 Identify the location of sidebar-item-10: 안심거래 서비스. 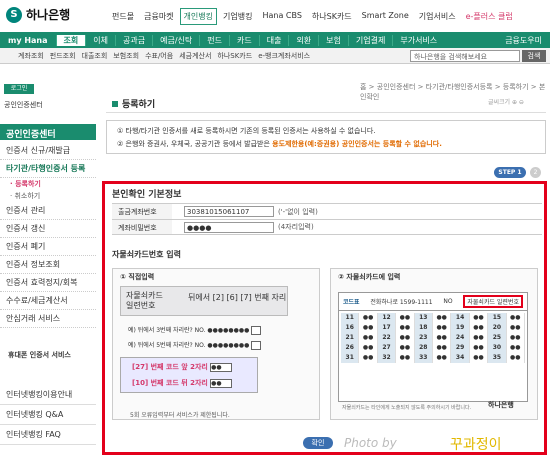
(48, 319).